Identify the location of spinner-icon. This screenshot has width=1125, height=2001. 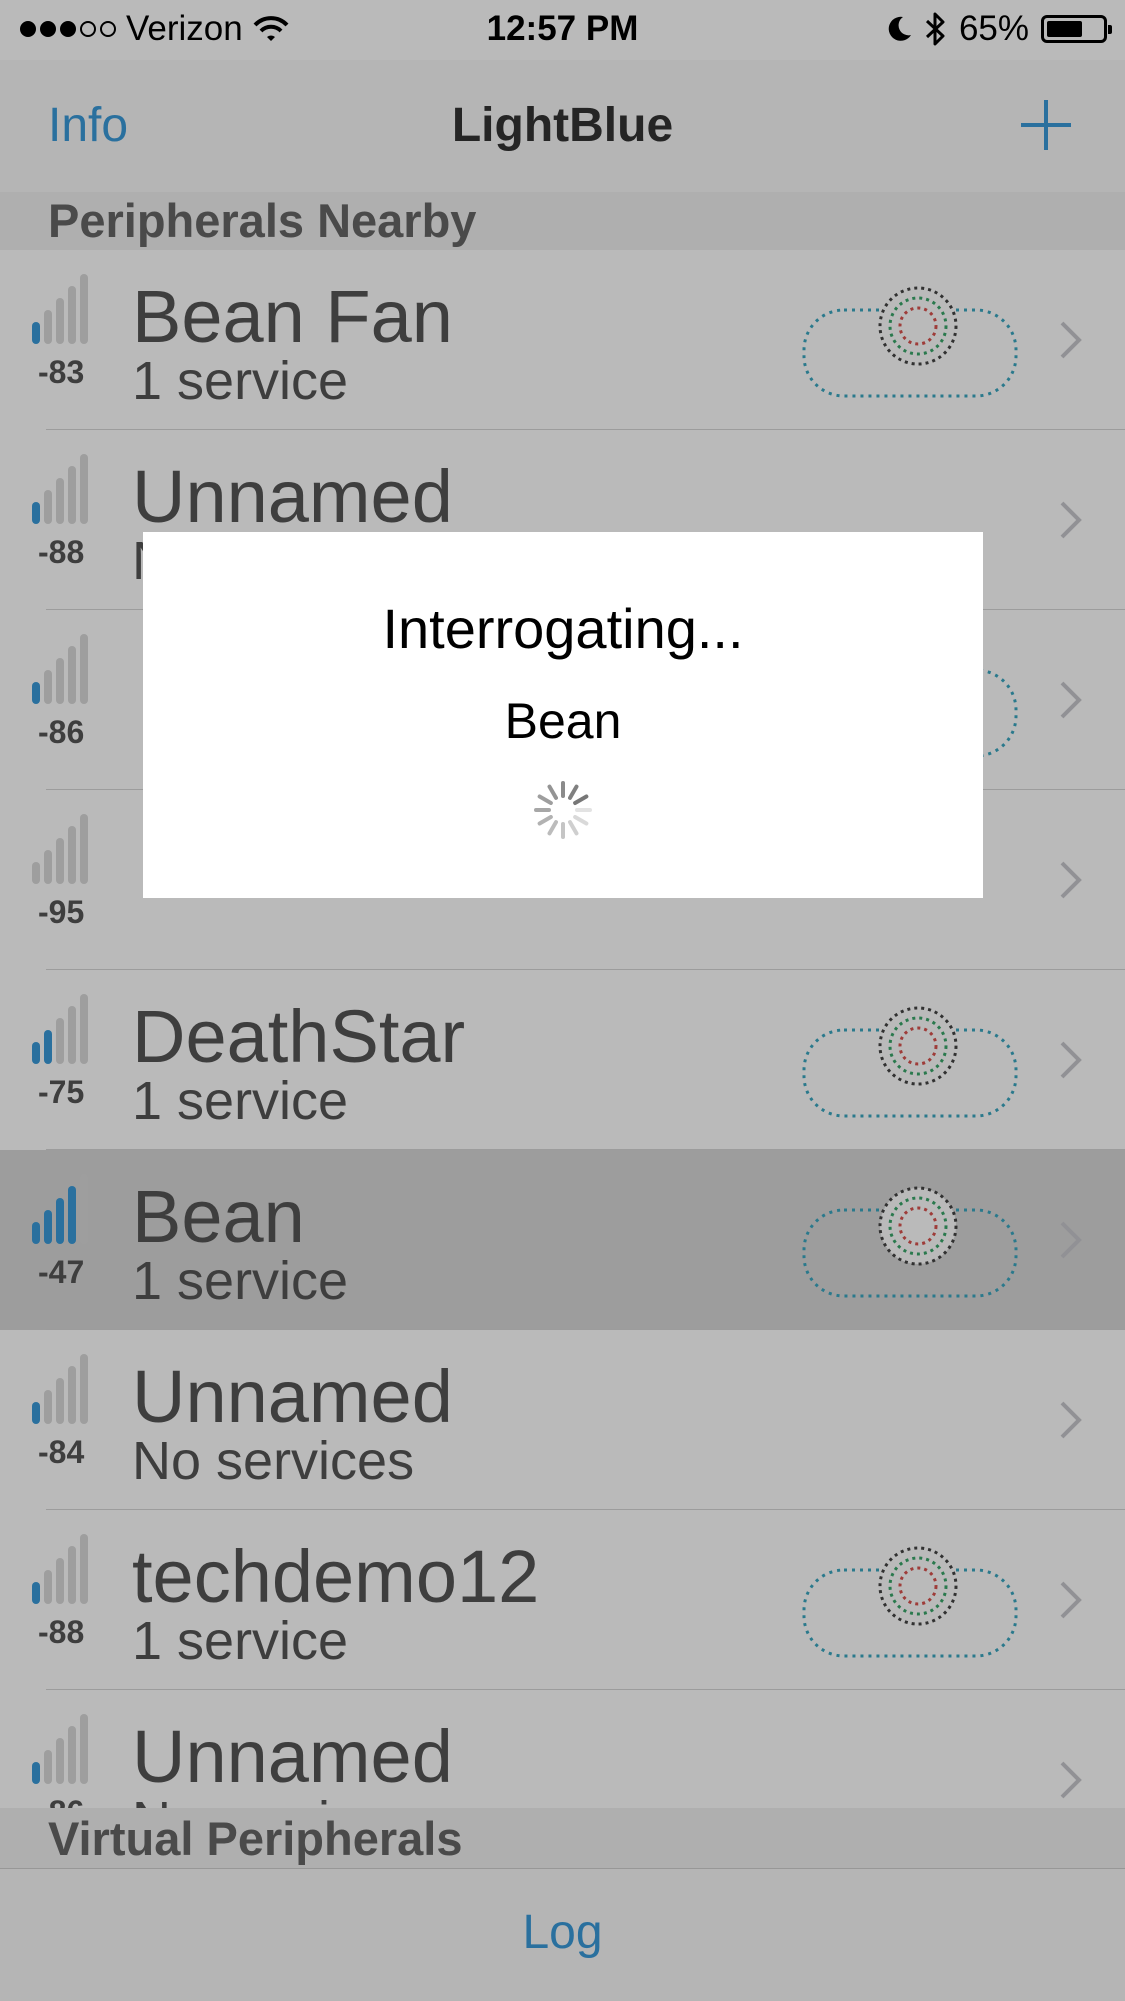
(563, 810).